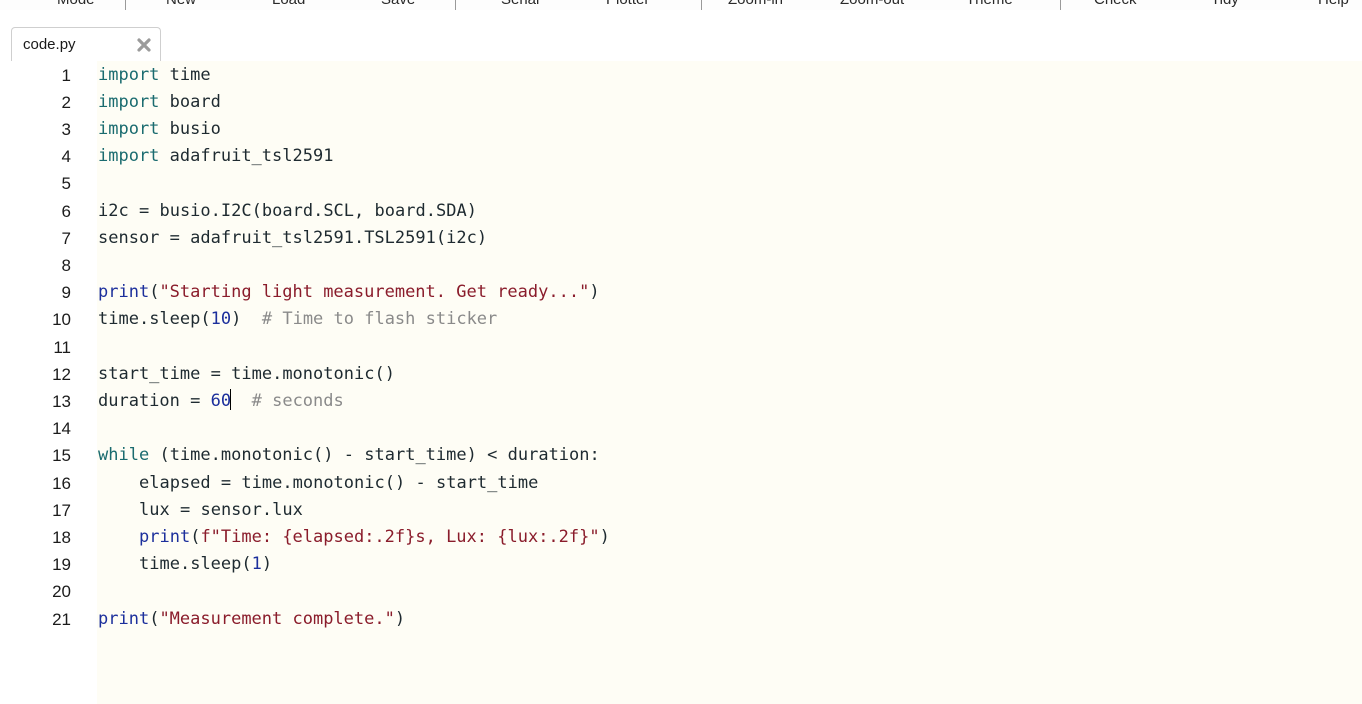 Image resolution: width=1362 pixels, height=704 pixels. I want to click on line-number: 4, so click(66, 157).